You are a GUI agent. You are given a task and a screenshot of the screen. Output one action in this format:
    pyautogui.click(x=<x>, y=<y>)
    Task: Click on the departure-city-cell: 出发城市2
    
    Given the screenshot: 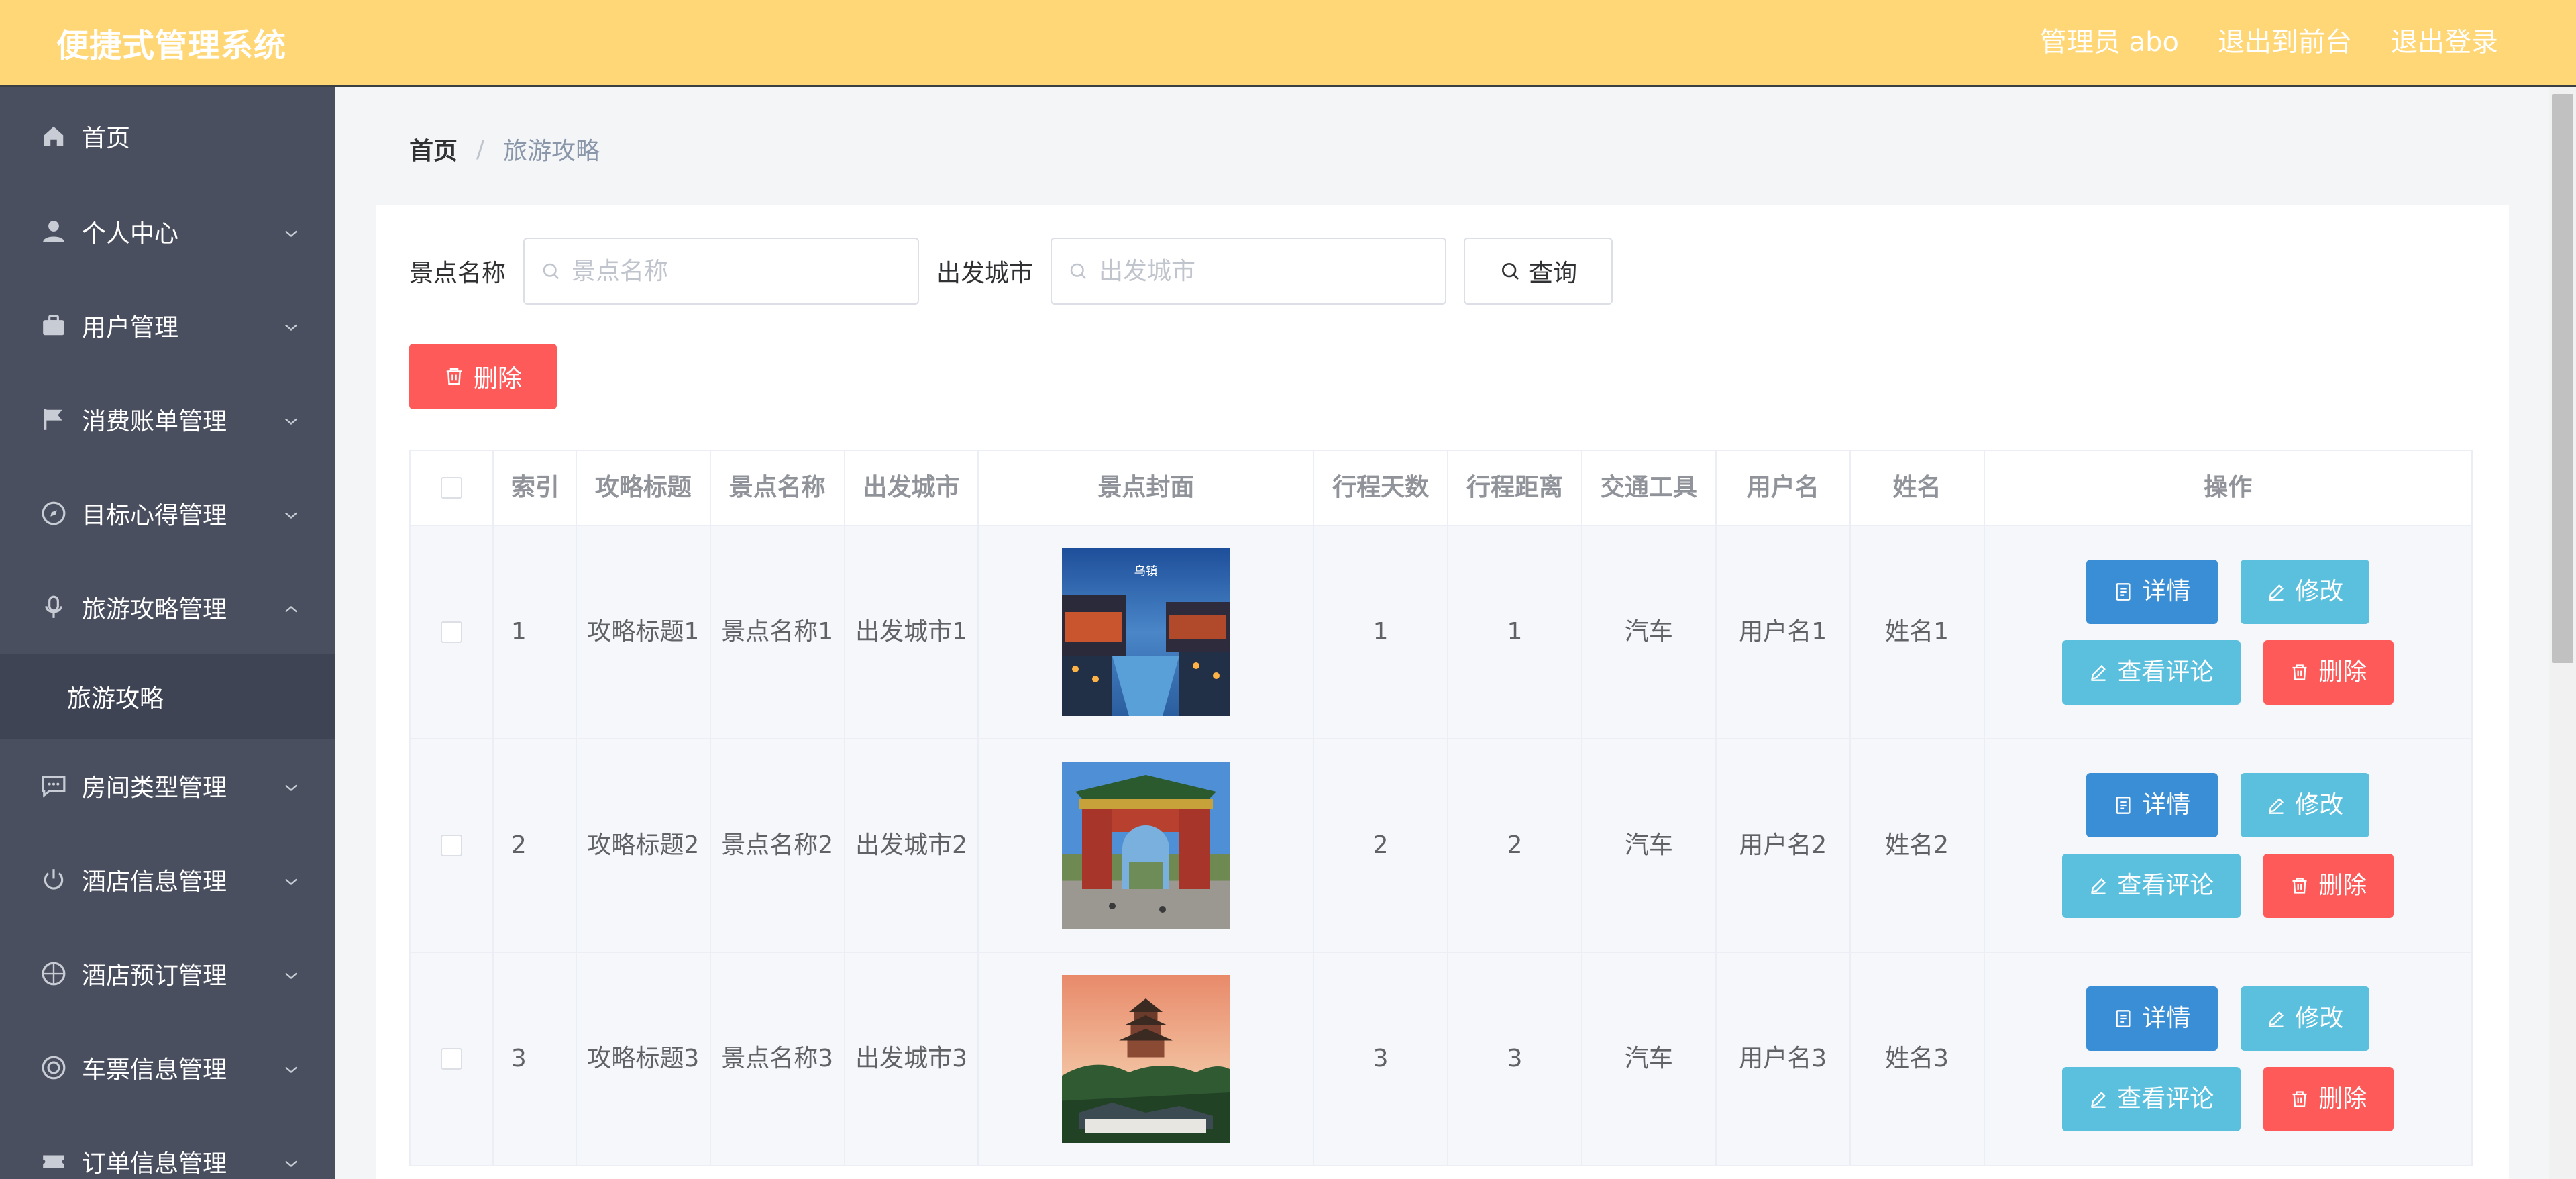 What is the action you would take?
    pyautogui.click(x=912, y=846)
    